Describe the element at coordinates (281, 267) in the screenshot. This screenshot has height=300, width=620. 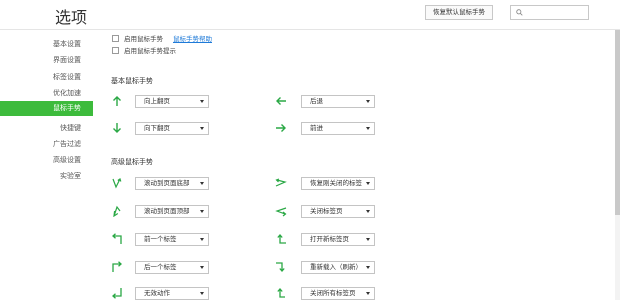
I see `gesture-right-down-icon` at that location.